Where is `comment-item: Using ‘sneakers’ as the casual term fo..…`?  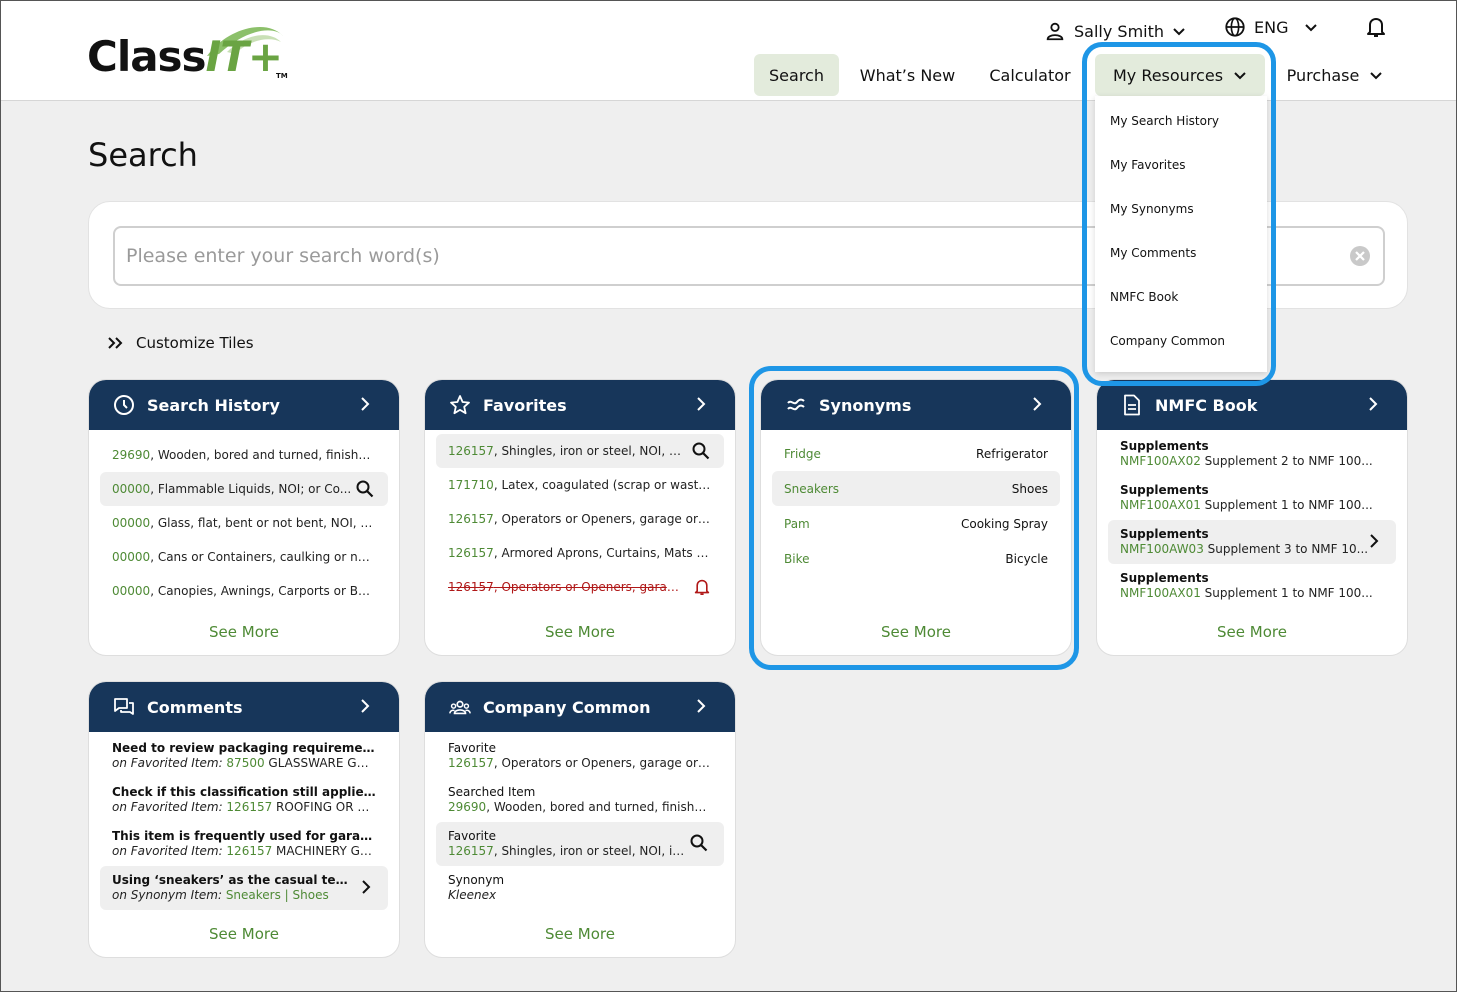 comment-item: Using ‘sneakers’ as the casual term fo..… is located at coordinates (244, 888).